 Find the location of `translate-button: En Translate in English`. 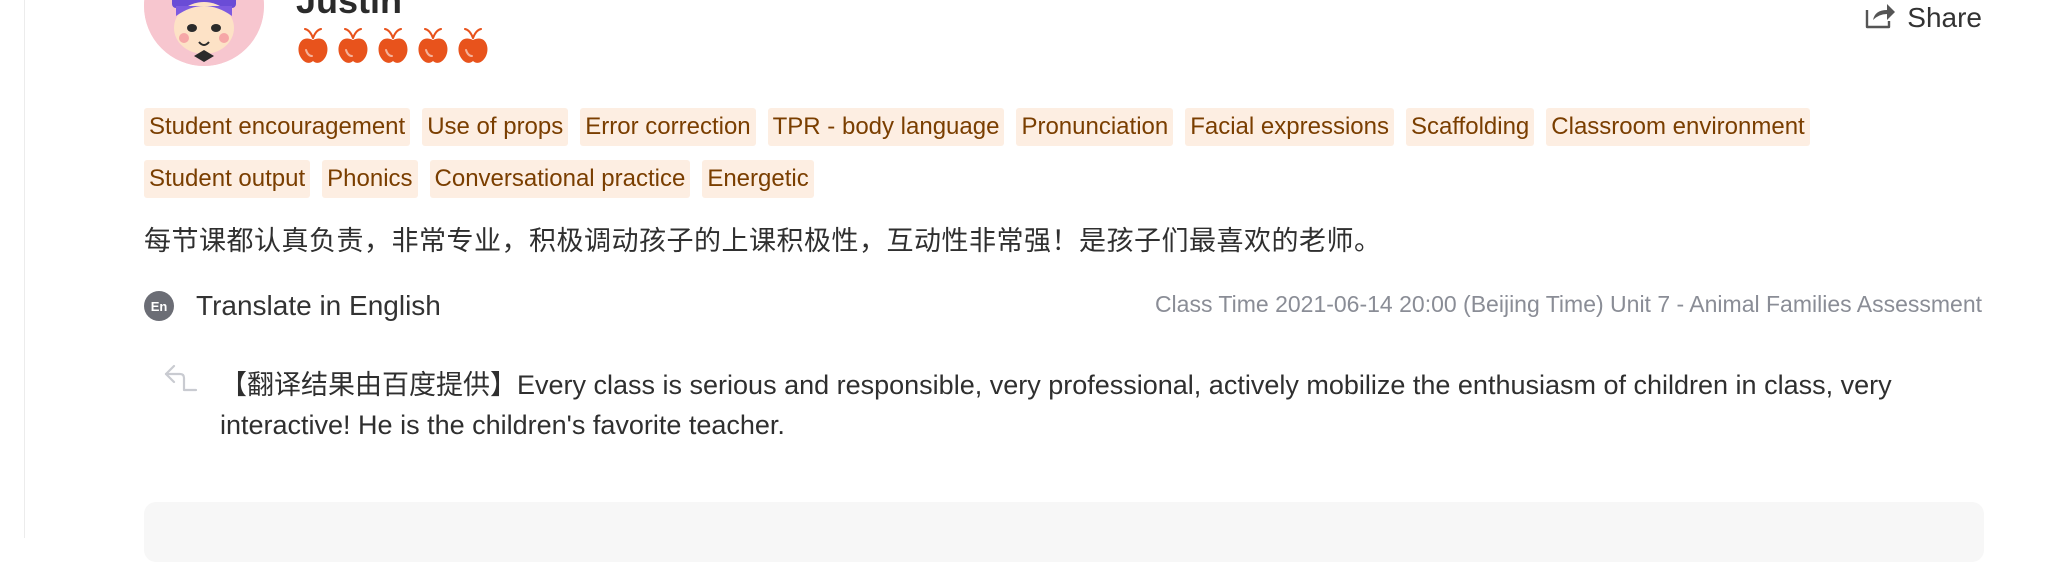

translate-button: En Translate in English is located at coordinates (292, 306).